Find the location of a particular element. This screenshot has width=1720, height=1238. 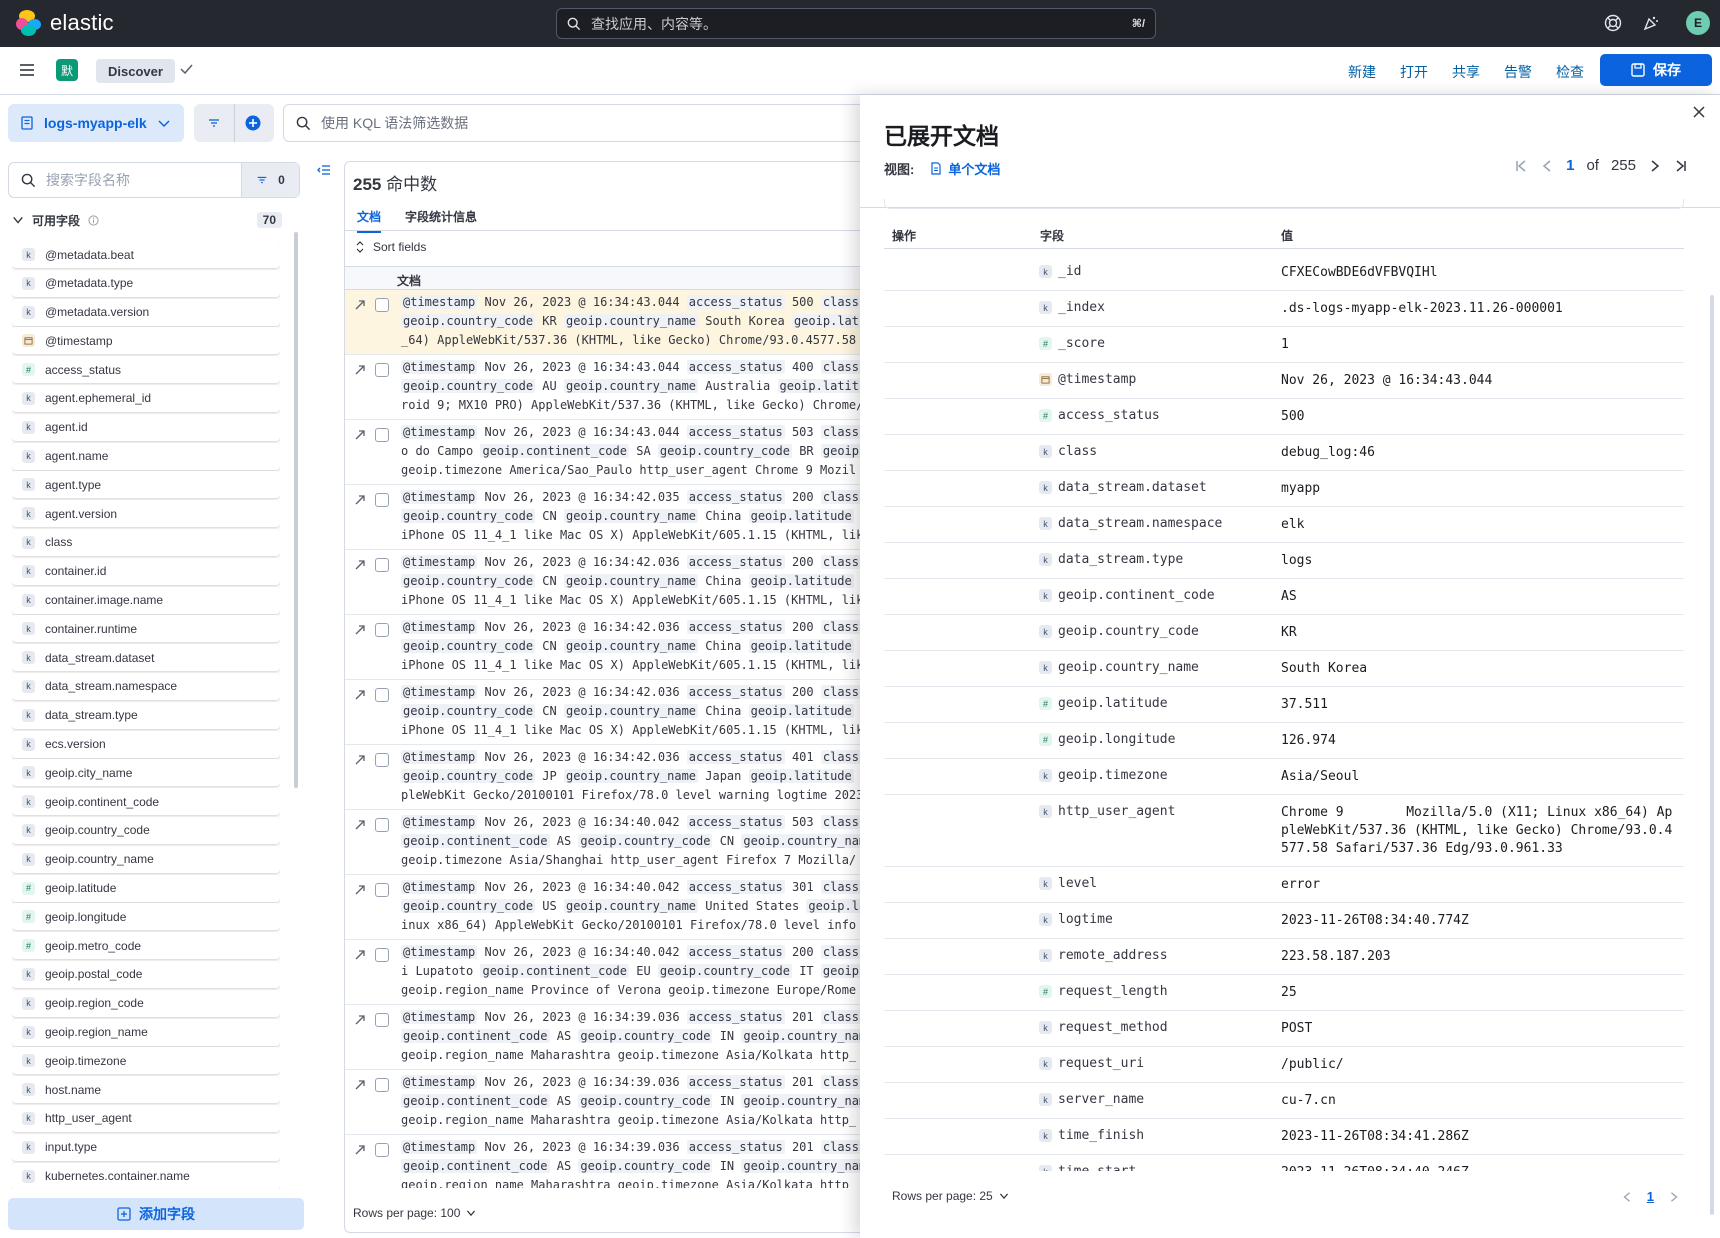

field-table-row: # geoip.longitude 126.974 is located at coordinates (1284, 741).